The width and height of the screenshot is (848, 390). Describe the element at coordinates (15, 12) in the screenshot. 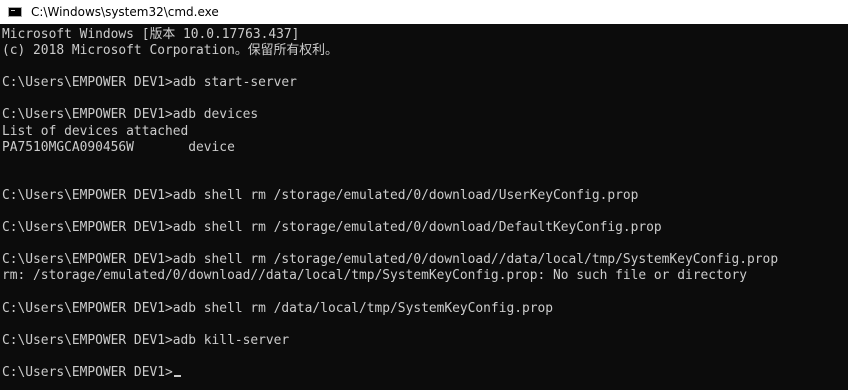

I see `cmd-icon` at that location.